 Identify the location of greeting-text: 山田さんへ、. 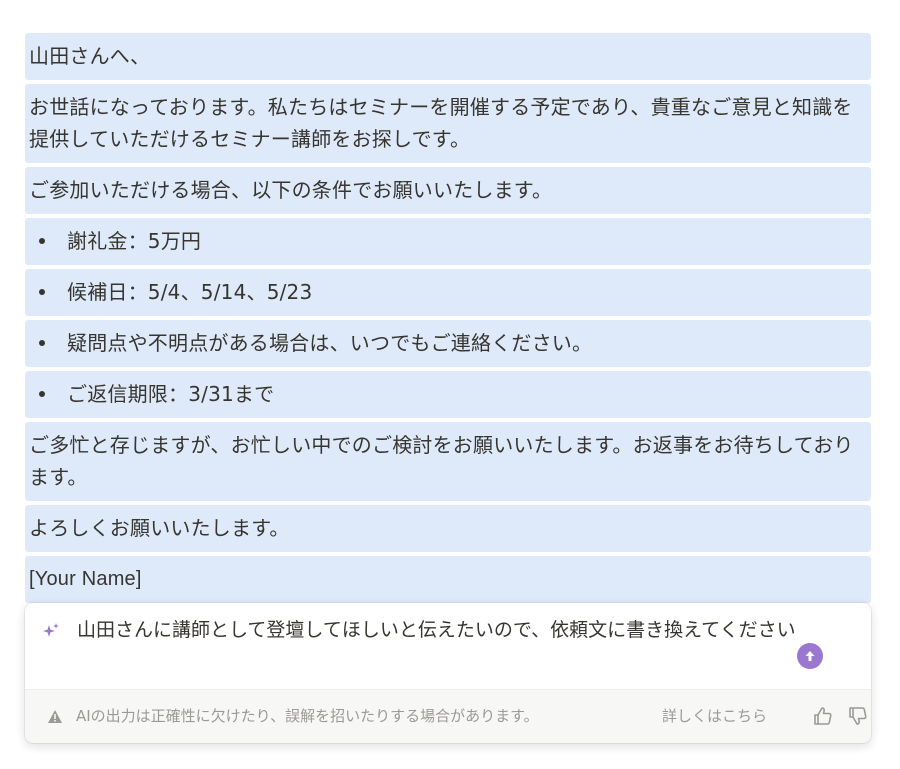
(90, 56).